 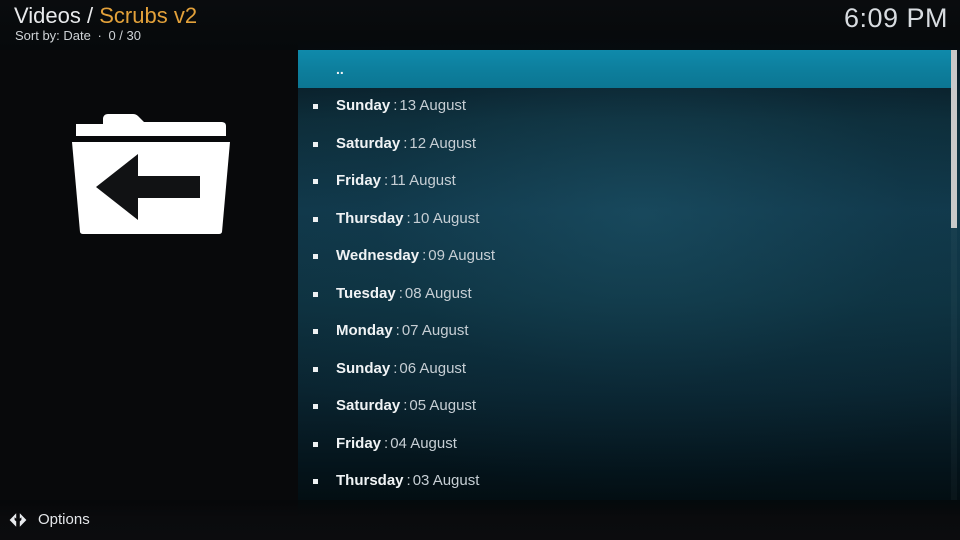 What do you see at coordinates (629, 332) in the screenshot?
I see `list-item: Monday:07 August` at bounding box center [629, 332].